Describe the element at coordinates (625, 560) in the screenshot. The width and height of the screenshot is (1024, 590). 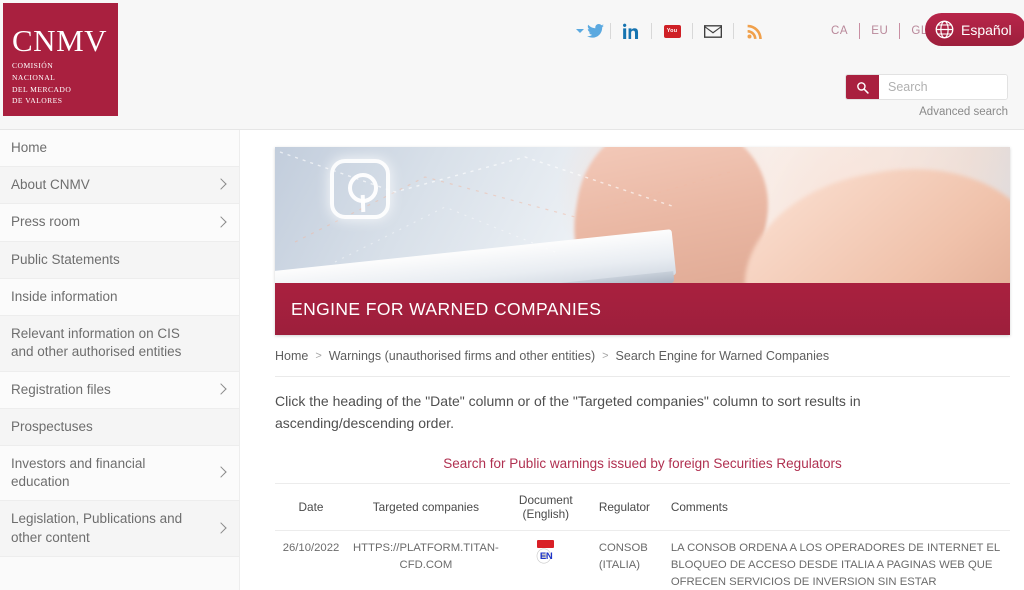
I see `cell-regulator: CONSOB (ITALIA)` at that location.